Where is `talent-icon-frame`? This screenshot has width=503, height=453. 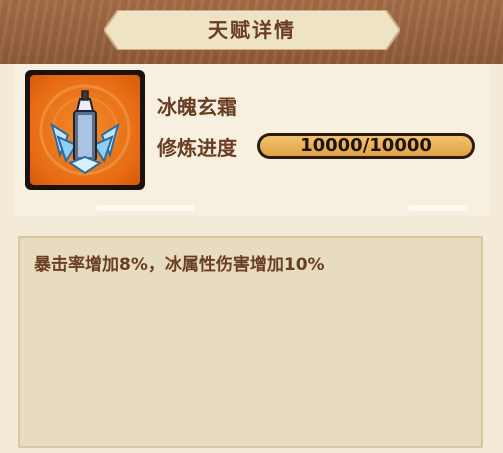
talent-icon-frame is located at coordinates (85, 130).